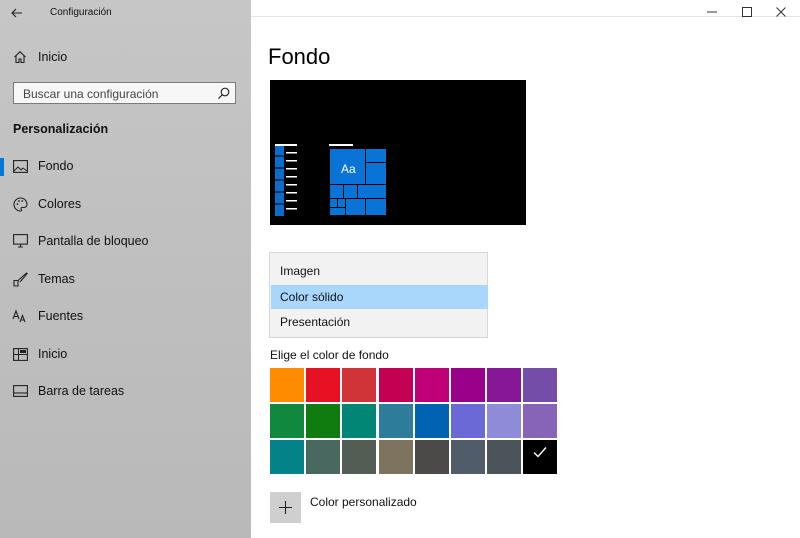 The height and width of the screenshot is (538, 800). I want to click on brush-icon, so click(20, 279).